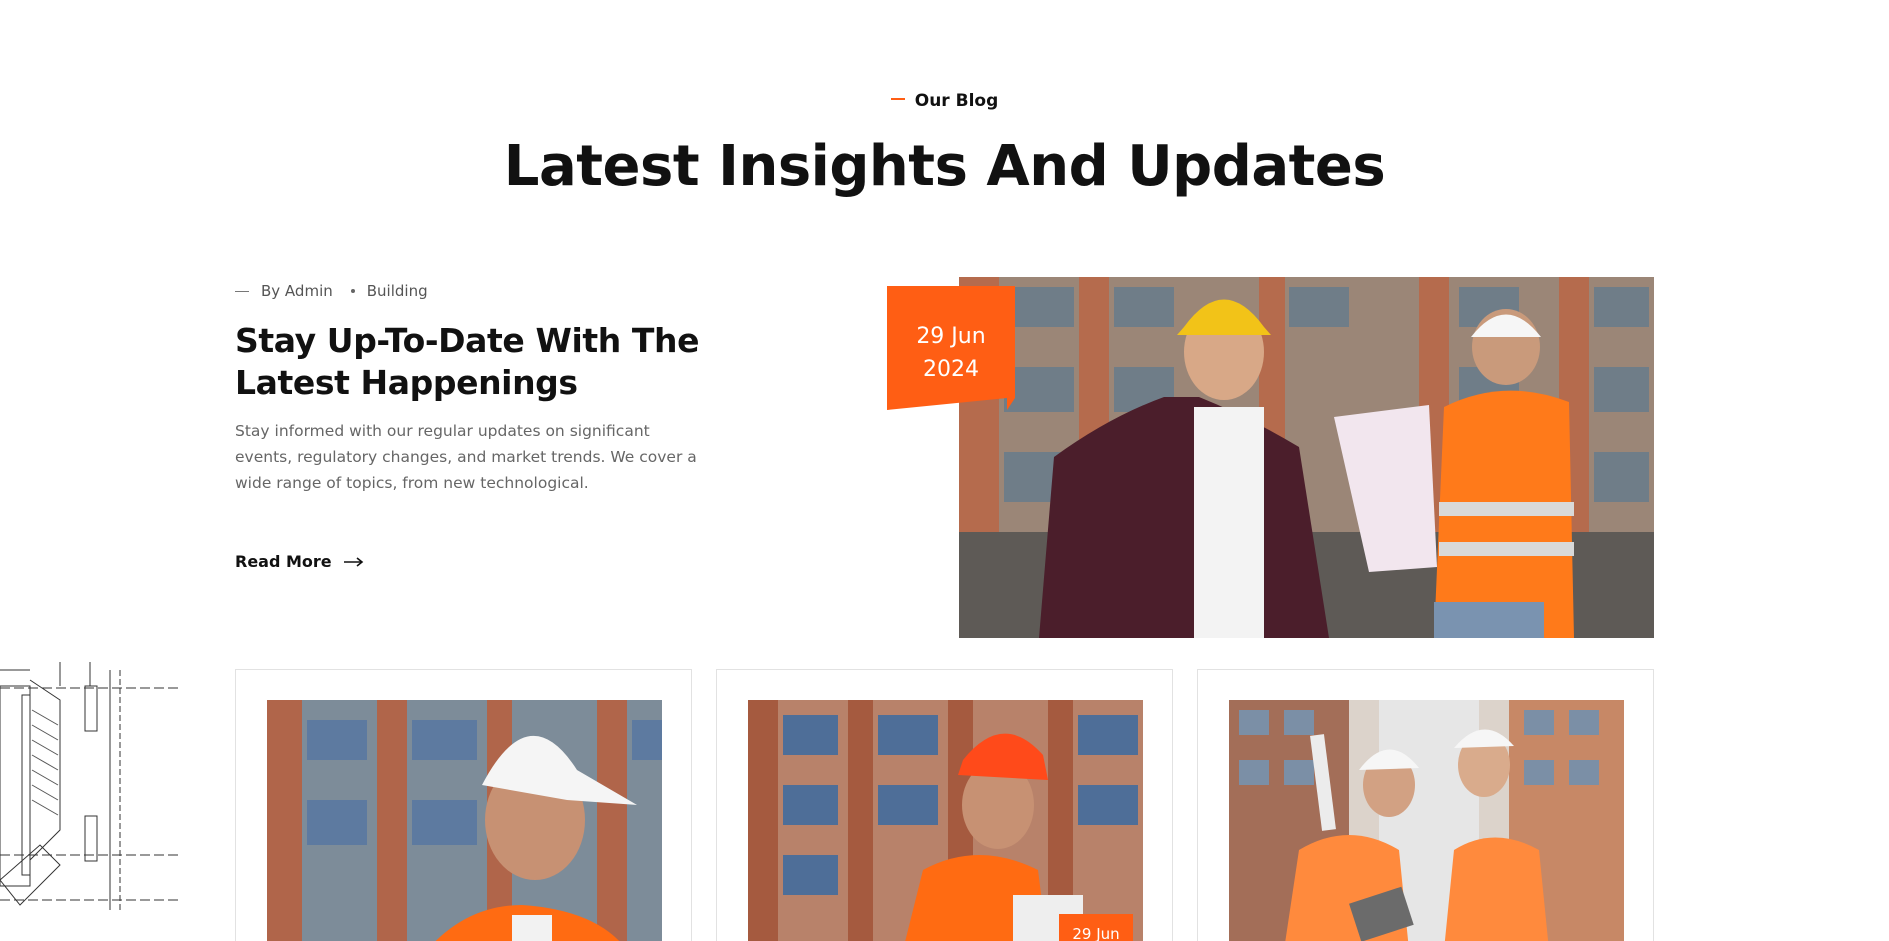 Image resolution: width=1889 pixels, height=941 pixels. Describe the element at coordinates (92, 795) in the screenshot. I see `blueprint-decoration-icon` at that location.